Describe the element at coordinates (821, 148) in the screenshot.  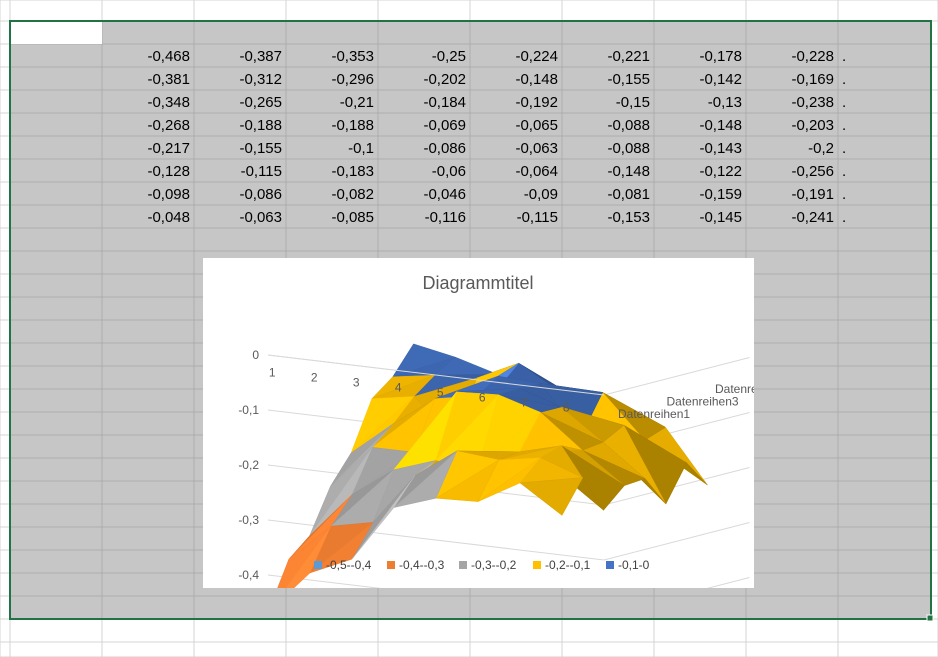
I see `cell-value: -0,2` at that location.